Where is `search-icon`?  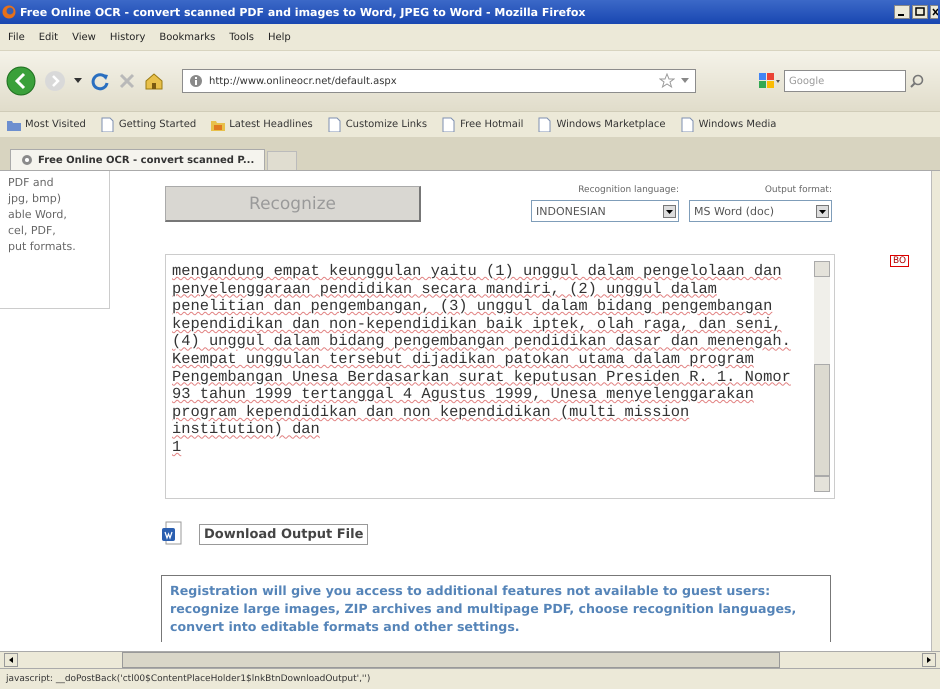
search-icon is located at coordinates (917, 81).